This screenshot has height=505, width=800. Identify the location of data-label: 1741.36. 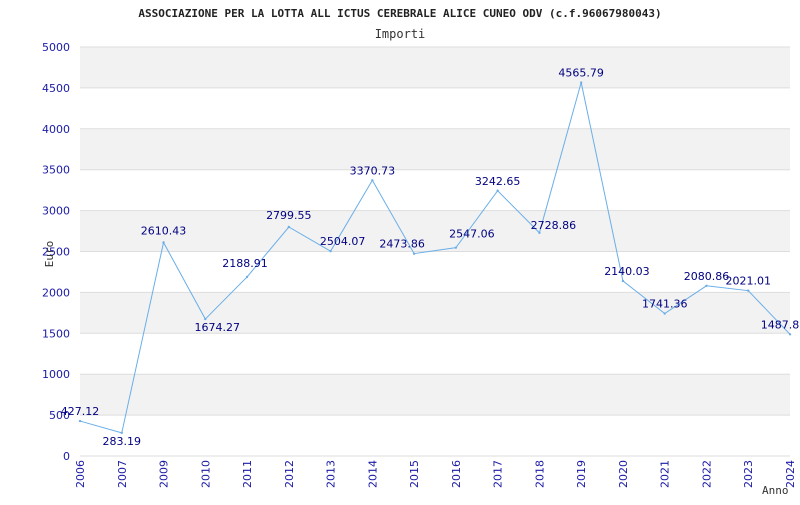
(665, 304).